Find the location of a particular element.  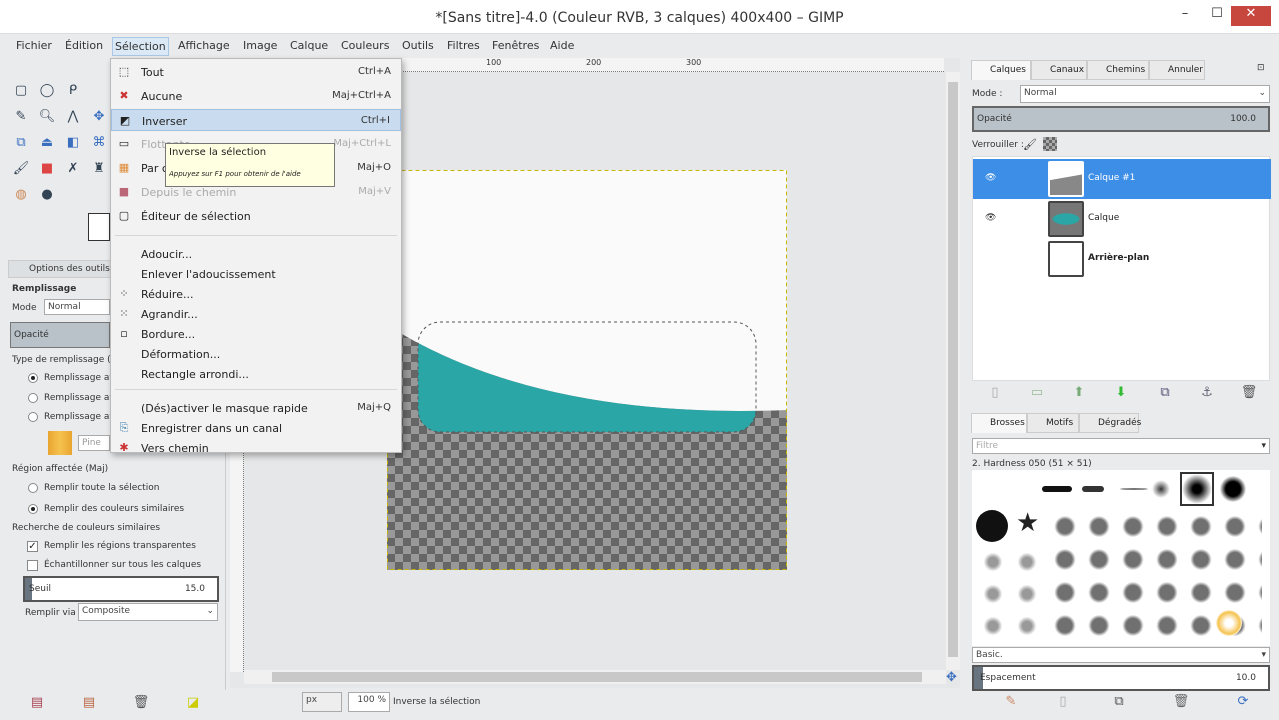

tab-chemins: Chemins is located at coordinates (1118, 70).